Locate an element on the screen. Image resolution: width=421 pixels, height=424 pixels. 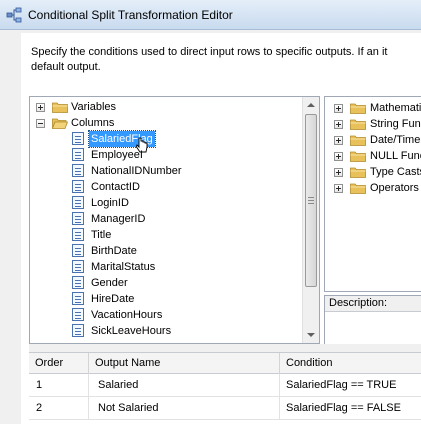
tree-label-variables: Variables is located at coordinates (94, 107).